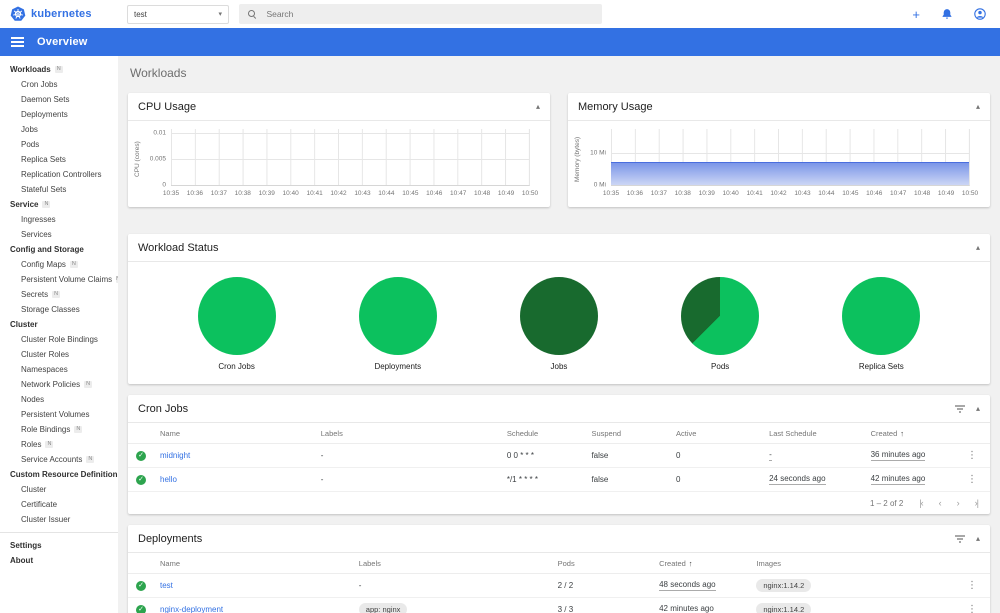 The width and height of the screenshot is (1000, 613). I want to click on hamburger-menu-icon, so click(17, 42).